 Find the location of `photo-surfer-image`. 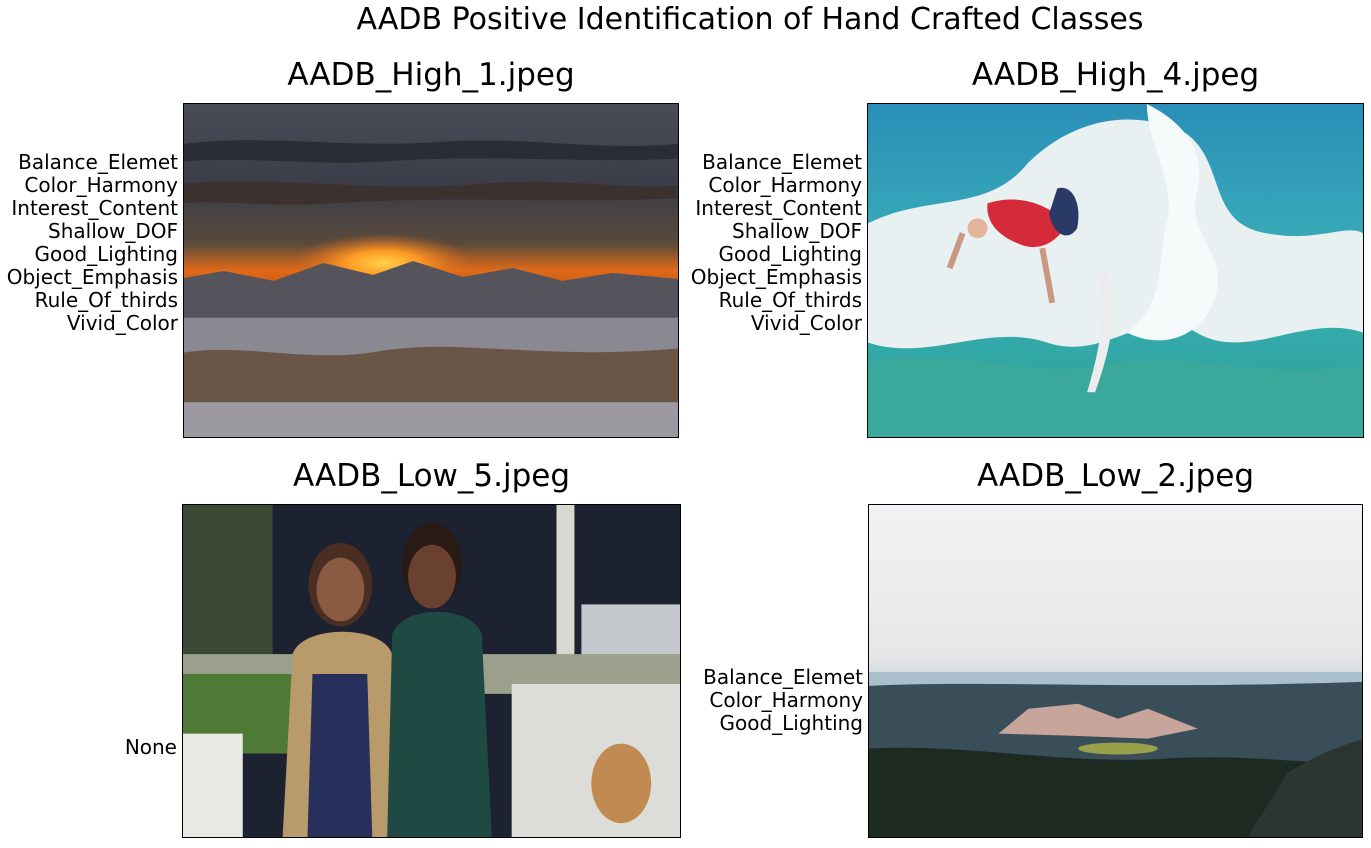

photo-surfer-image is located at coordinates (1115, 270).